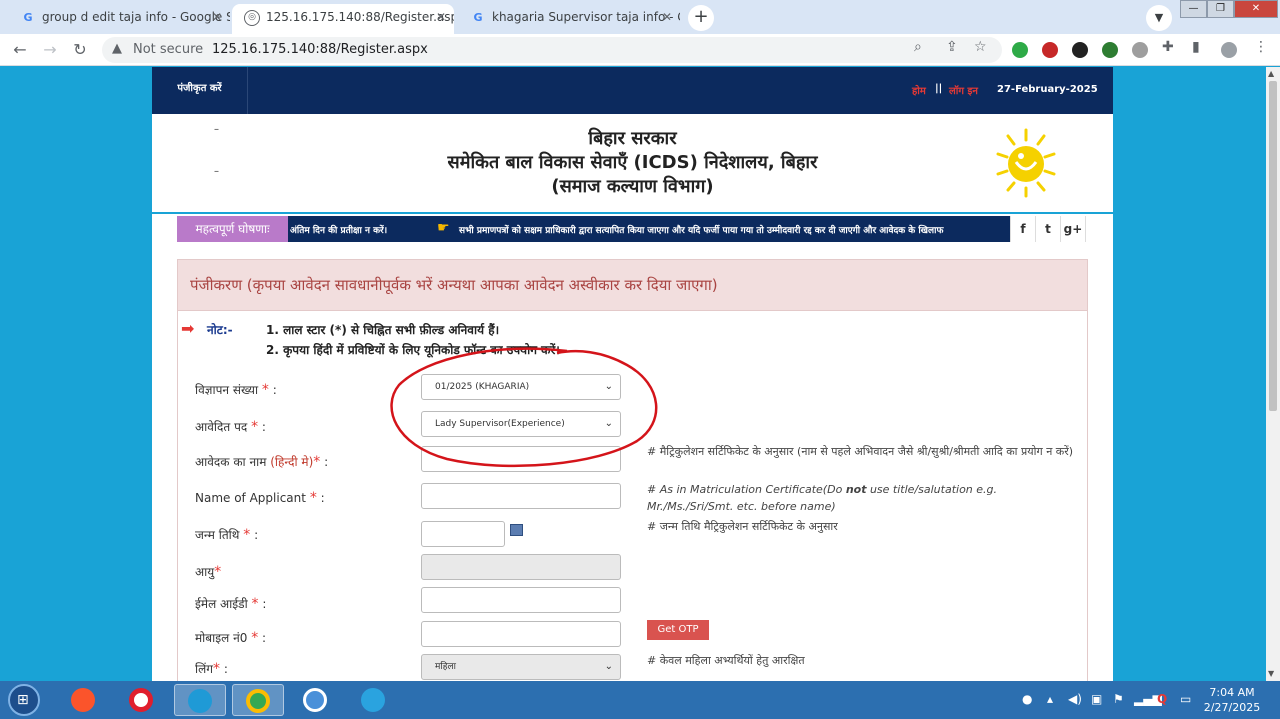 This screenshot has width=1280, height=719. I want to click on gender-hint: # केवल महिला अभ्यर्थियों हेतु आरक्षित, so click(726, 660).